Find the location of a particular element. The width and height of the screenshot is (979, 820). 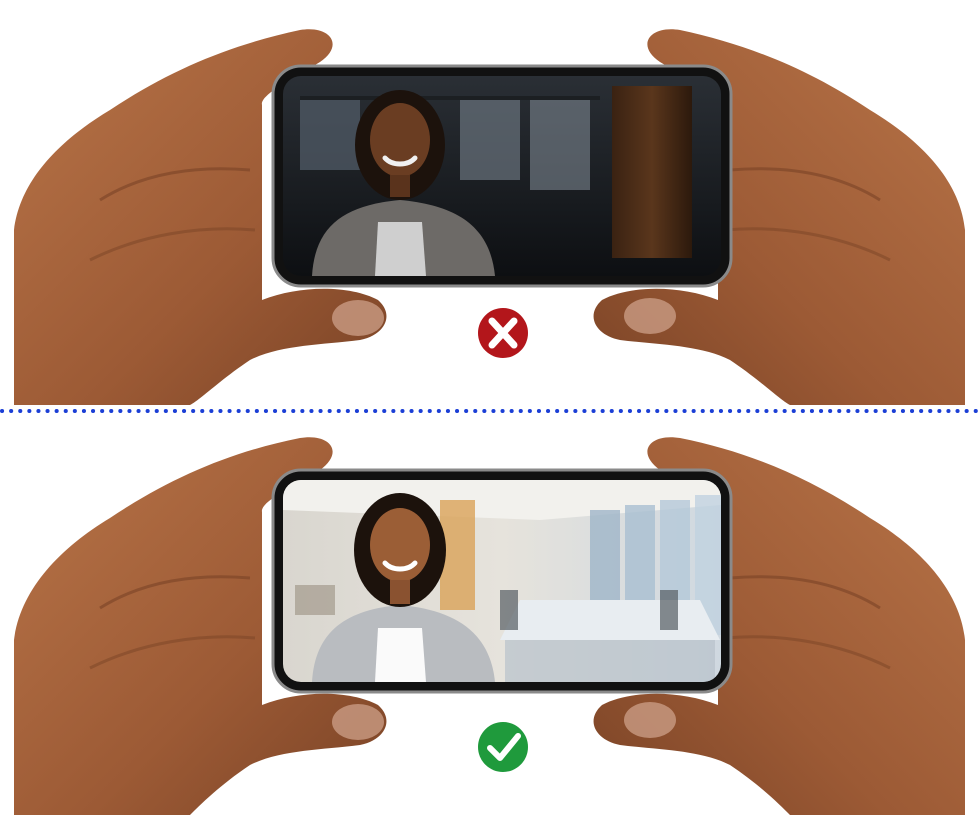

video-screen-bright is located at coordinates (502, 581).